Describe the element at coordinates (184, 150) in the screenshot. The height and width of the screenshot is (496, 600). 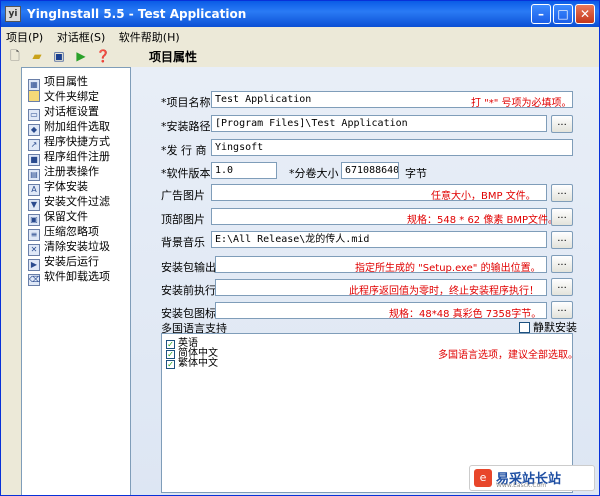
I see `publisher-label: *发 行 商` at that location.